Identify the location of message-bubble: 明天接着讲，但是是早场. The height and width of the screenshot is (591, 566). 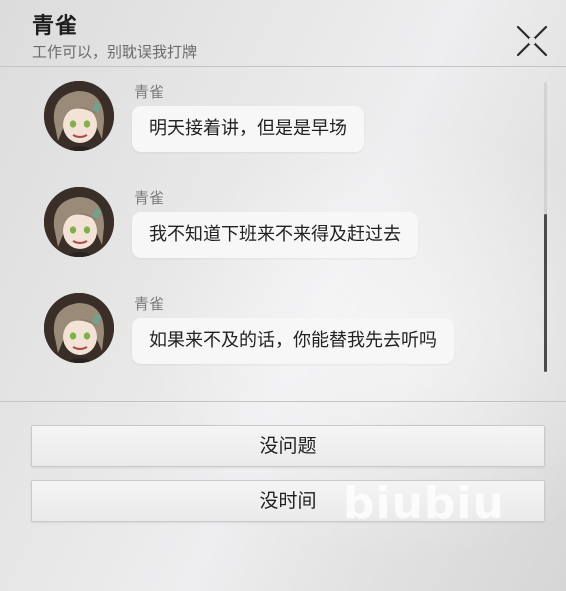
(248, 129).